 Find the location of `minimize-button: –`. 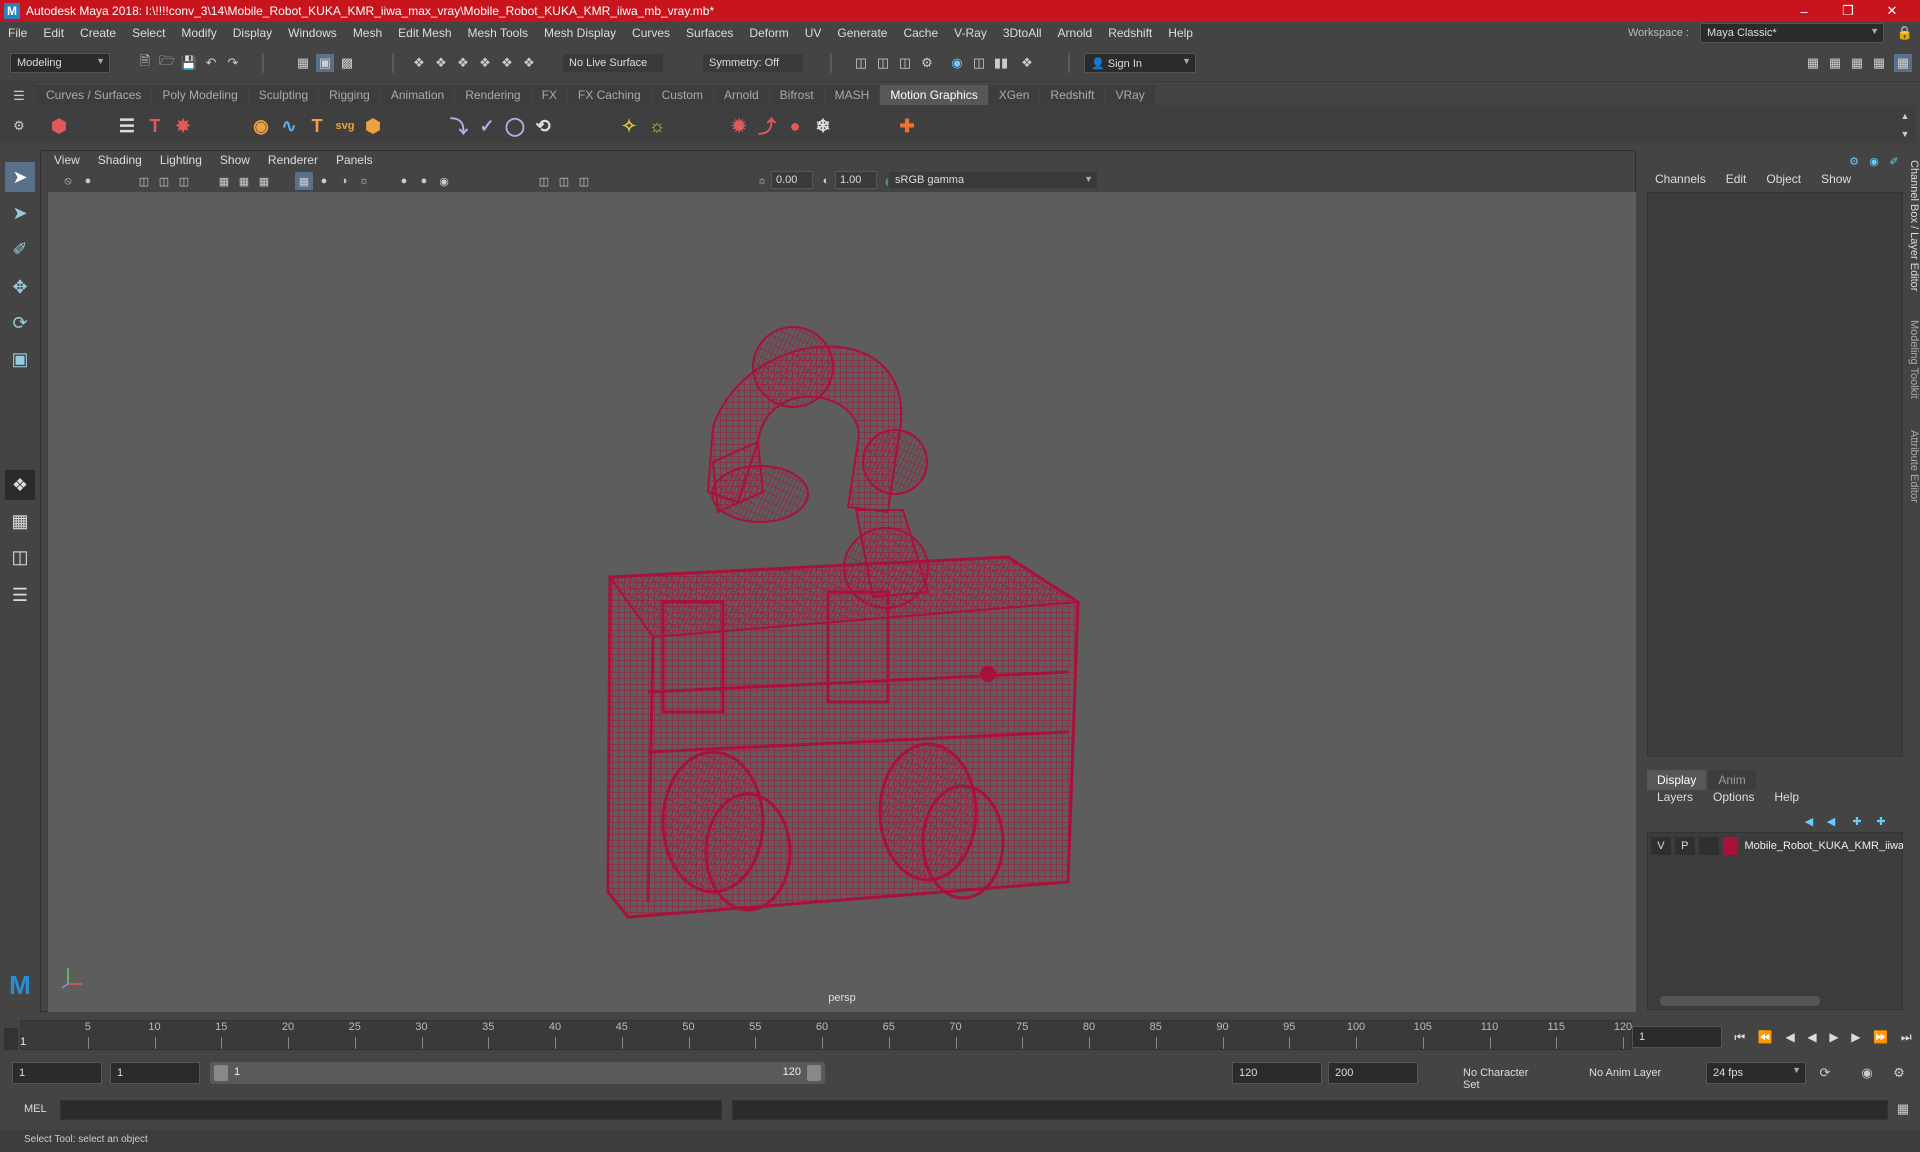

minimize-button: – is located at coordinates (1804, 11).